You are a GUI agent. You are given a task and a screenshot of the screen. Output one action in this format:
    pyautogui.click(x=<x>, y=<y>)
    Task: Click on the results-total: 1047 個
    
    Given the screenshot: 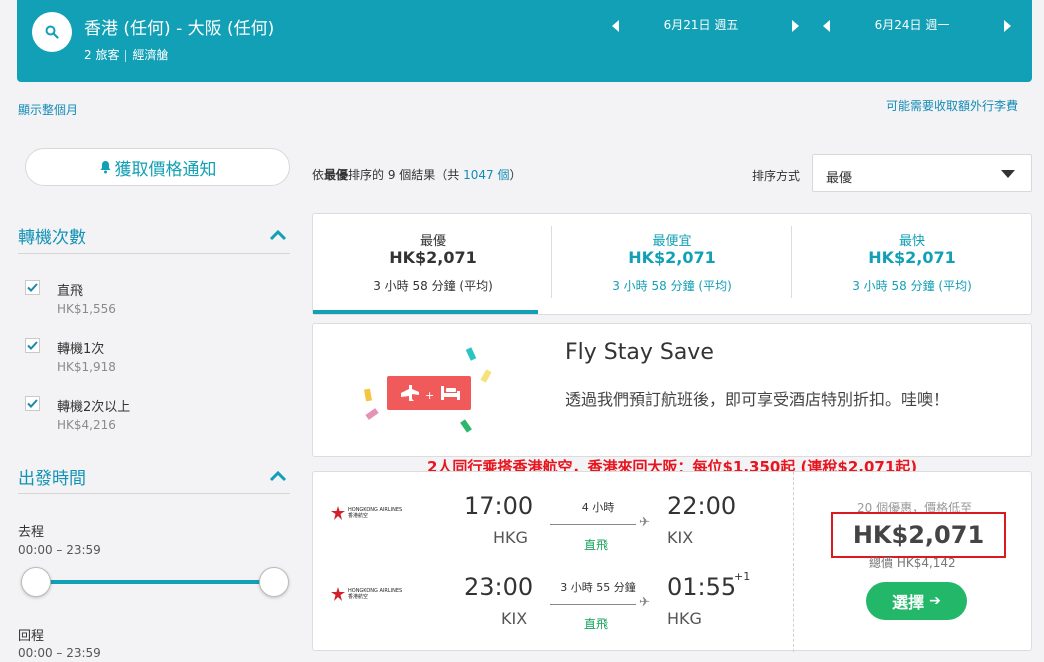 What is the action you would take?
    pyautogui.click(x=486, y=175)
    